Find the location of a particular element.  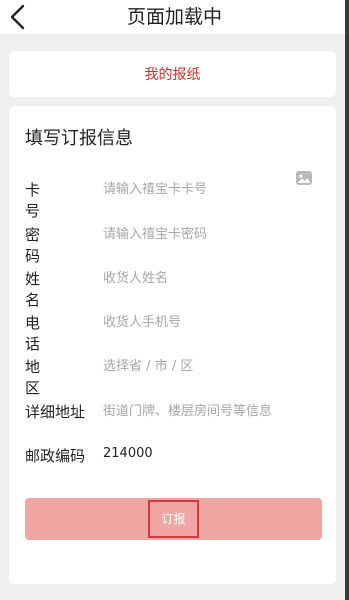

card-number-input is located at coordinates (203, 189).